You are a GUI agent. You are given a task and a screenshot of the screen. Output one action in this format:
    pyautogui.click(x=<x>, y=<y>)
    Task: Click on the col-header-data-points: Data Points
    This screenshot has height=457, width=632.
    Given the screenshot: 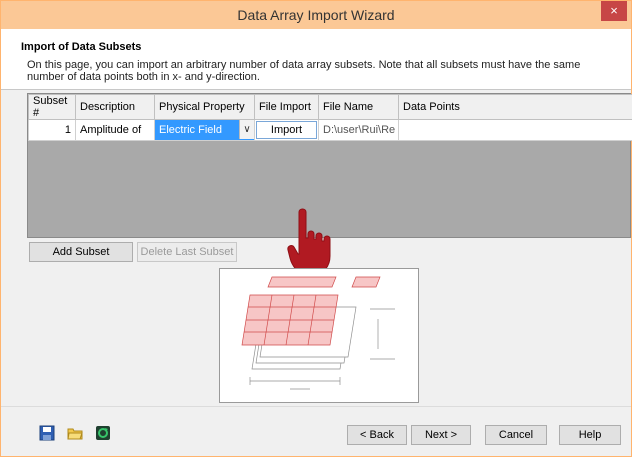 What is the action you would take?
    pyautogui.click(x=515, y=107)
    